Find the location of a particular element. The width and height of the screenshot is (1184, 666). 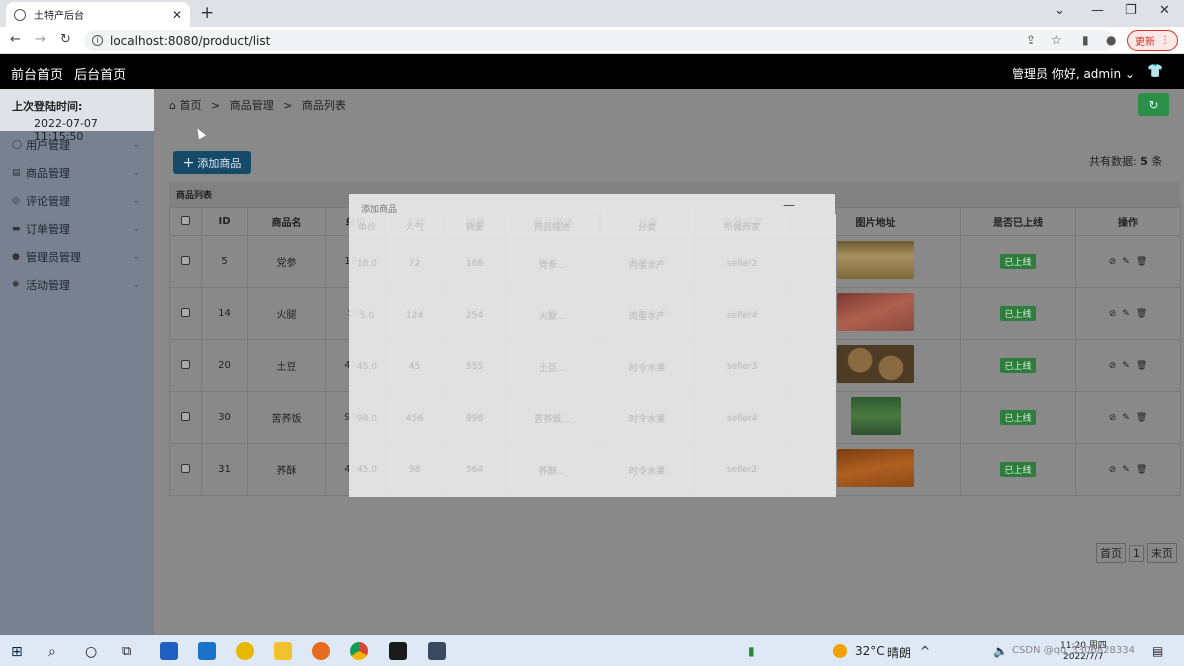

minimize-window-button: — is located at coordinates (1097, 10).